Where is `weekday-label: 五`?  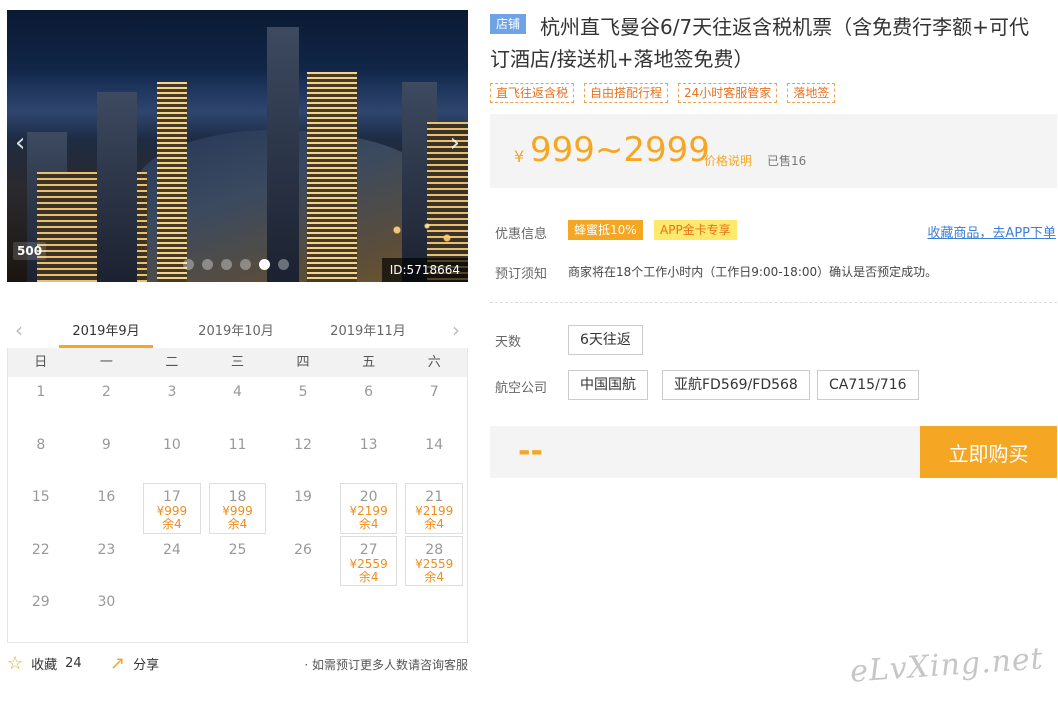
weekday-label: 五 is located at coordinates (369, 362).